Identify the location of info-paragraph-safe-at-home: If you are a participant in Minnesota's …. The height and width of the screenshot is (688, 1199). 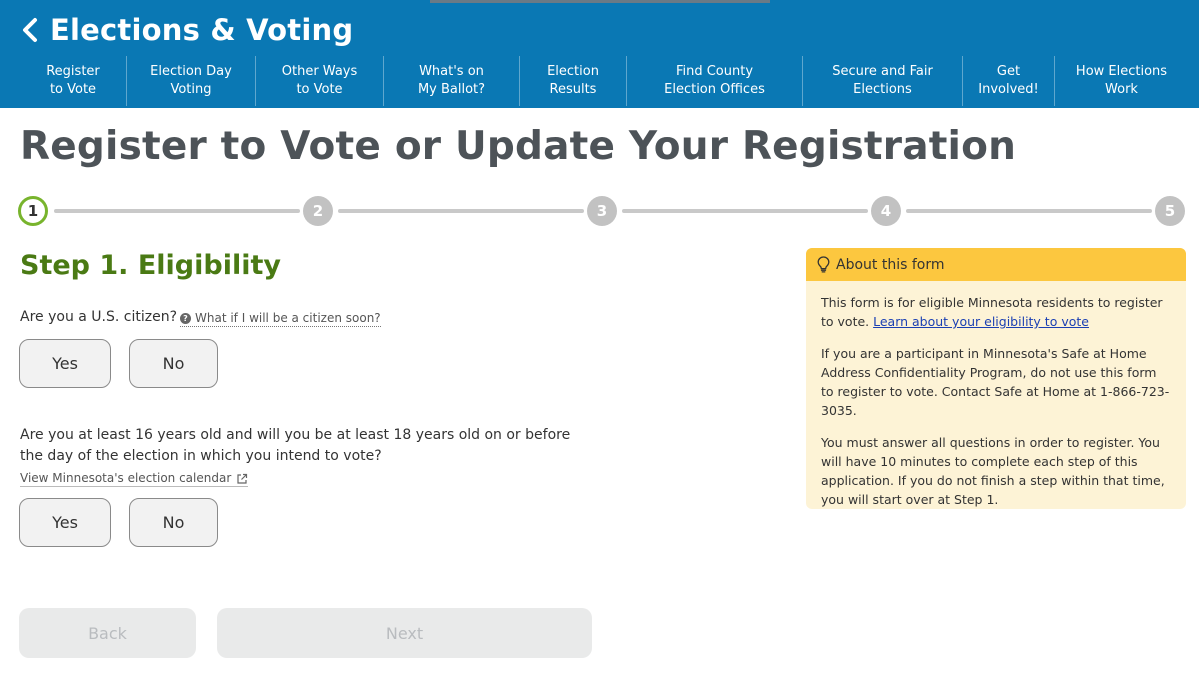
(995, 382).